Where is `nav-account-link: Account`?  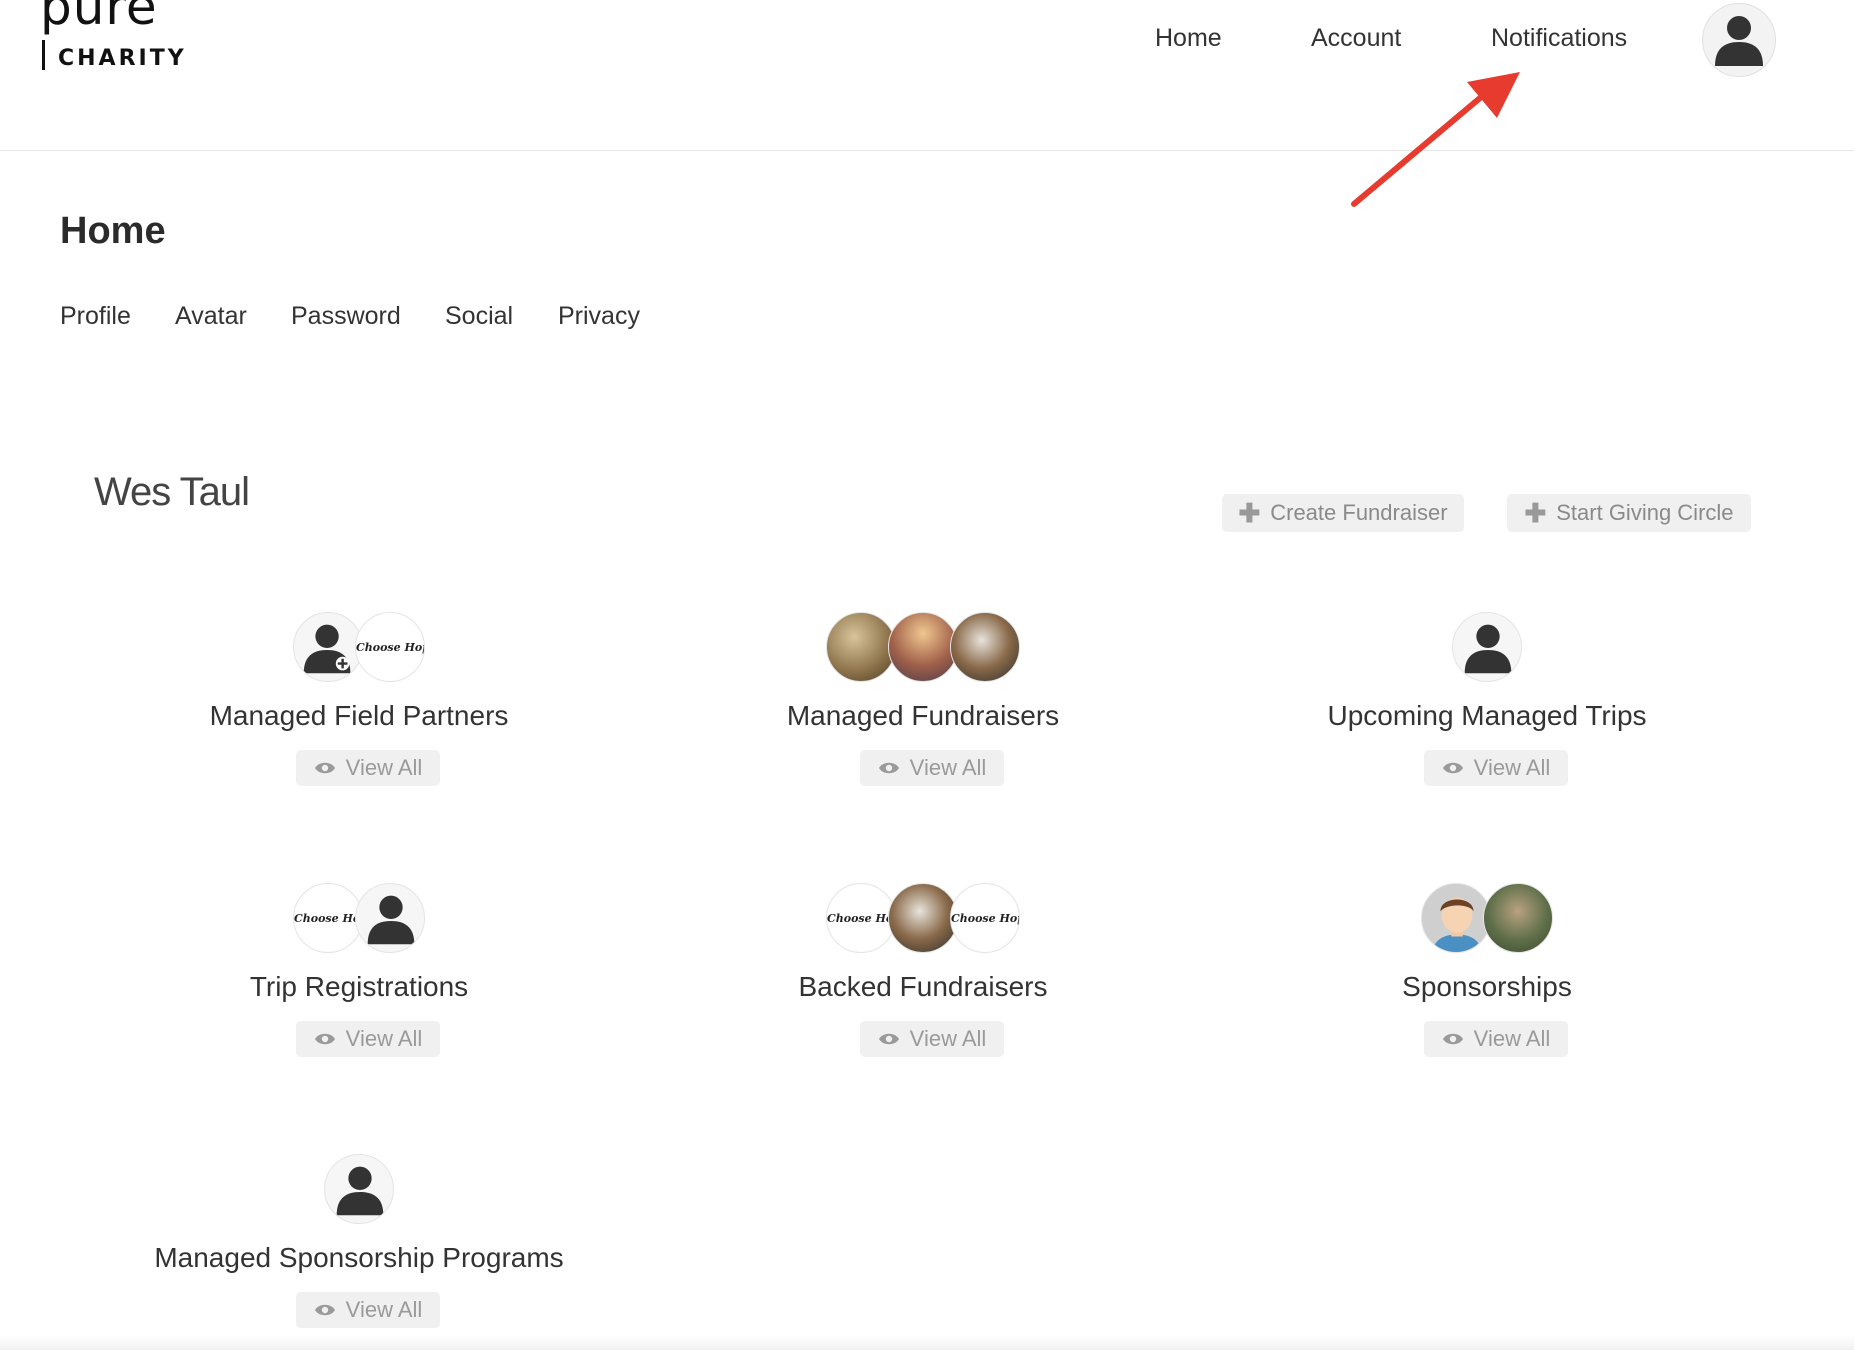
nav-account-link: Account is located at coordinates (1356, 38).